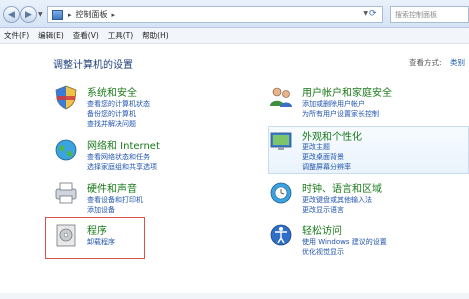 The image size is (469, 299). What do you see at coordinates (281, 235) in the screenshot?
I see `ease-of-access-icon` at bounding box center [281, 235].